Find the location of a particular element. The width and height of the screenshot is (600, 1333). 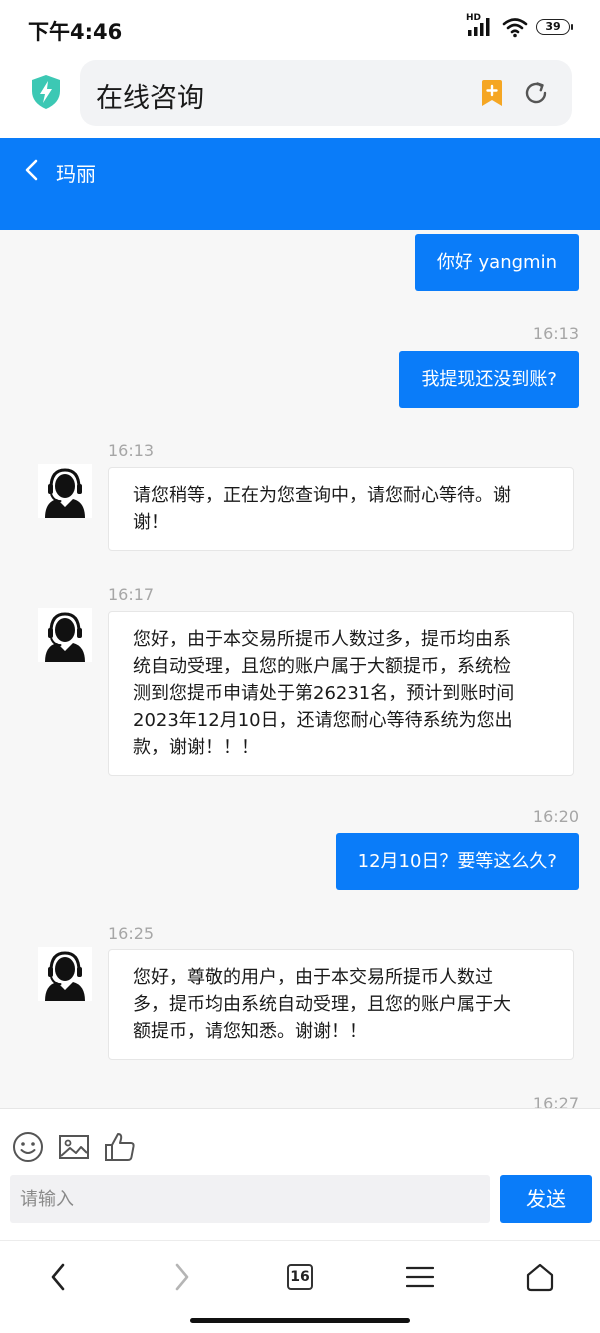

address-bar: 在线咨询 is located at coordinates (326, 93).